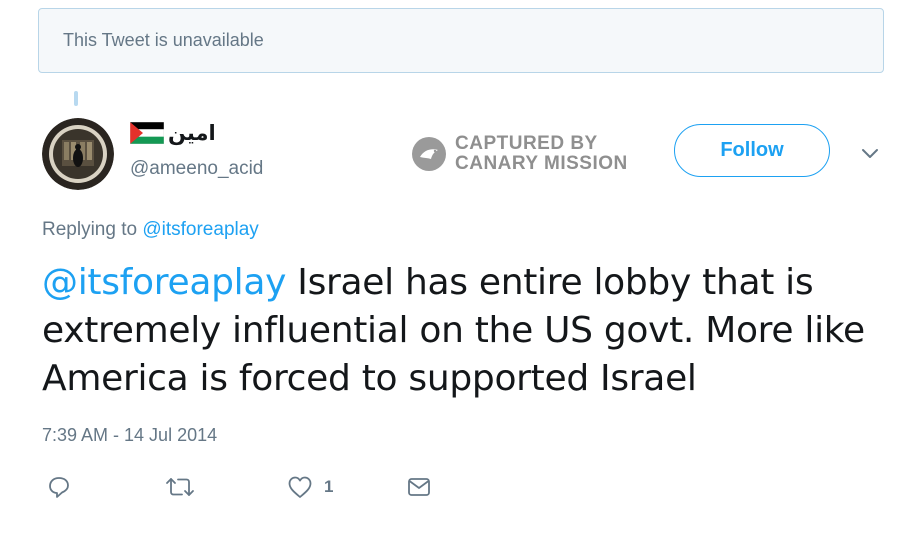 This screenshot has width=924, height=535. What do you see at coordinates (461, 40) in the screenshot?
I see `unavailable-tweet-notice: This Tweet is unavailable` at bounding box center [461, 40].